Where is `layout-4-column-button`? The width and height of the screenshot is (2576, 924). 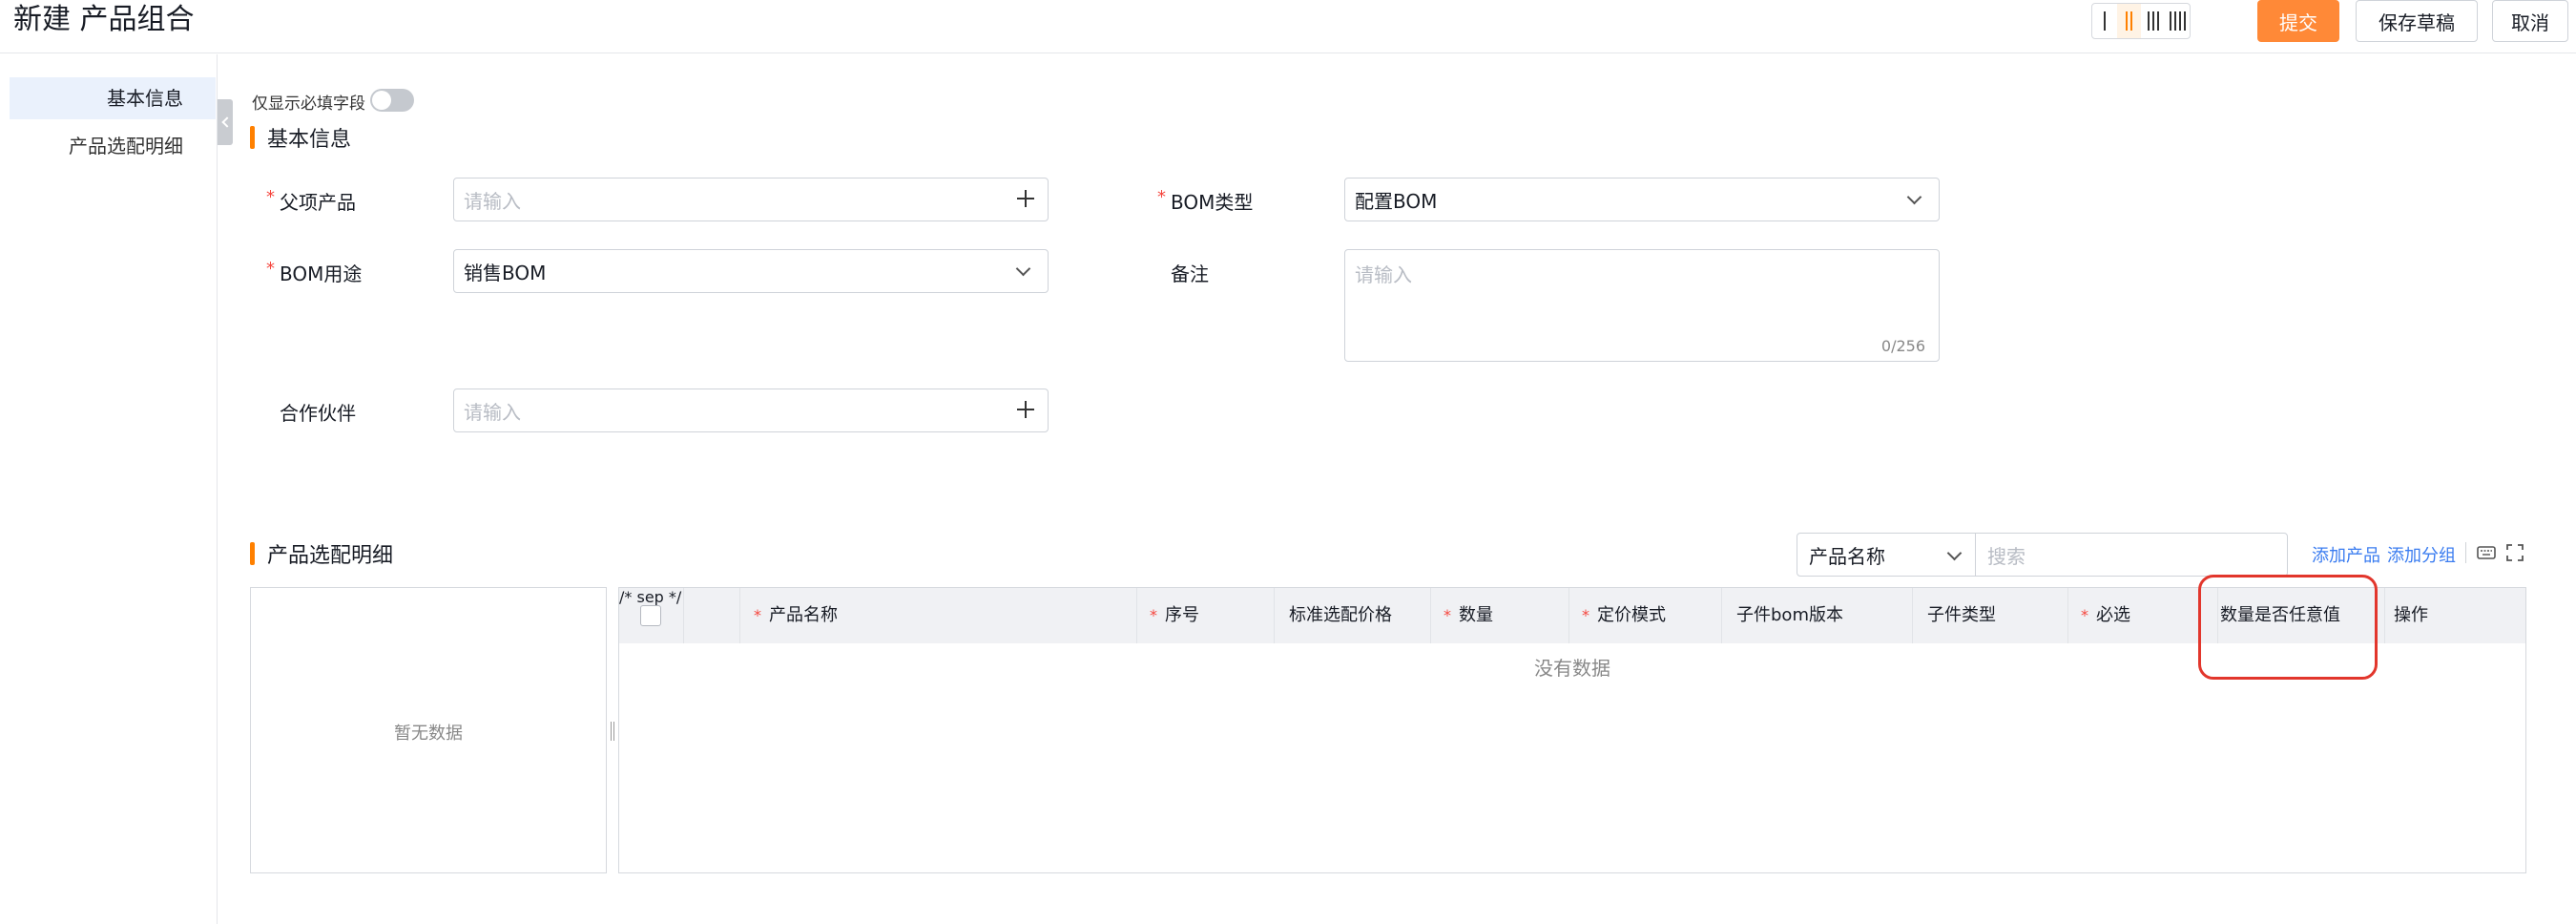 layout-4-column-button is located at coordinates (2178, 21).